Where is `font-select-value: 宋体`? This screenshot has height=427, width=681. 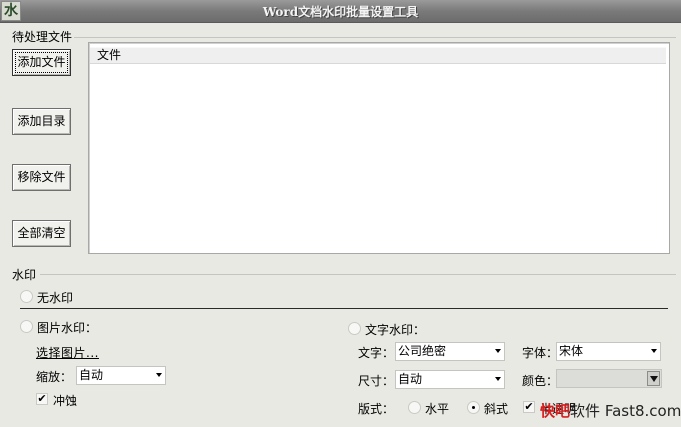
font-select-value: 宋体 is located at coordinates (571, 351).